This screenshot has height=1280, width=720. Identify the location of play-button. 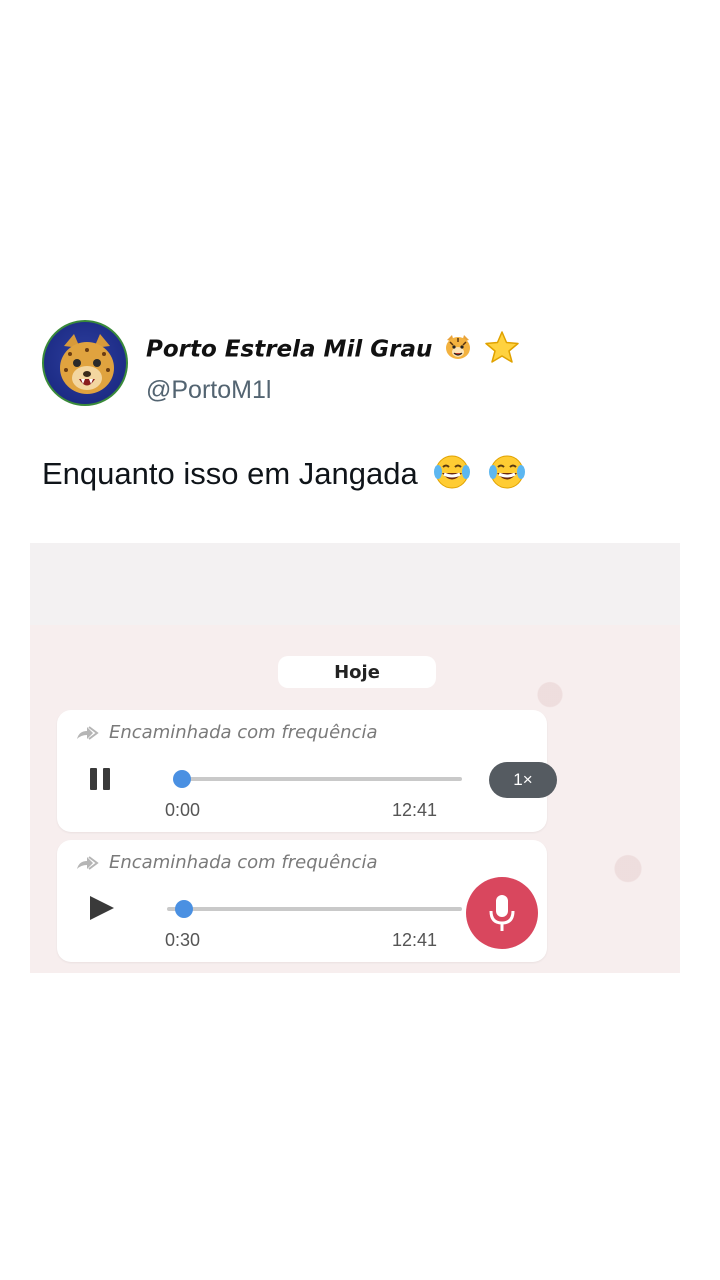
(101, 908).